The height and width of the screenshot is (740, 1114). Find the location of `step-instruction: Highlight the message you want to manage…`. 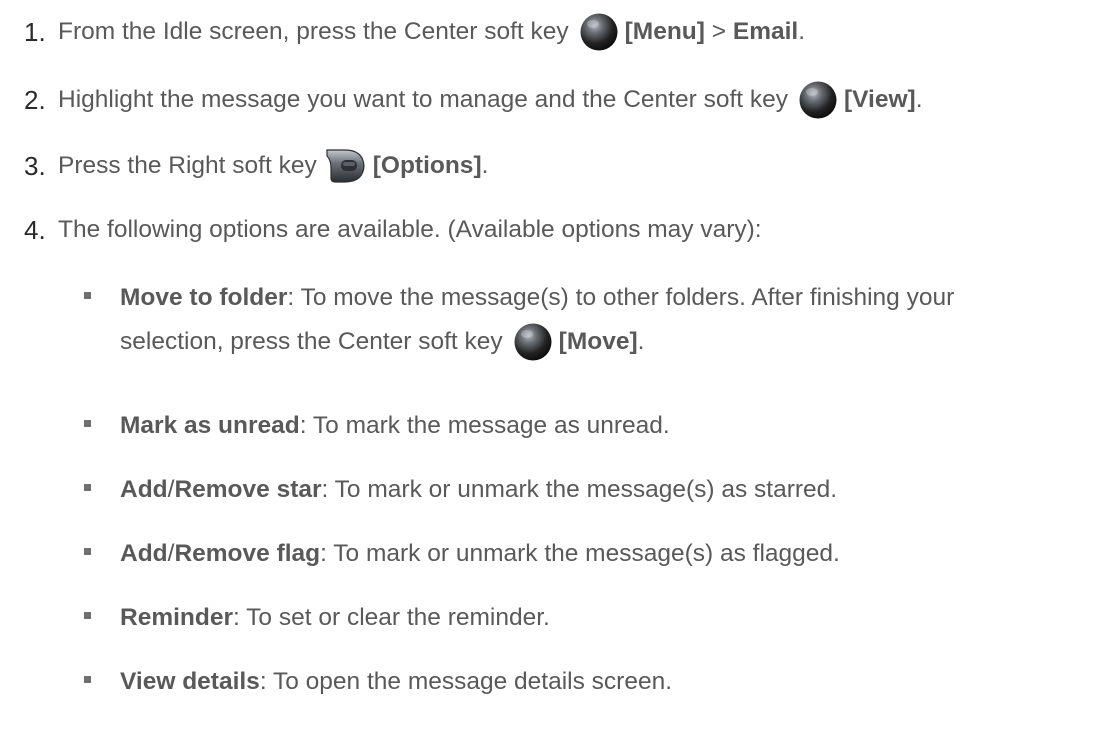

step-instruction: Highlight the message you want to manage… is located at coordinates (423, 99).